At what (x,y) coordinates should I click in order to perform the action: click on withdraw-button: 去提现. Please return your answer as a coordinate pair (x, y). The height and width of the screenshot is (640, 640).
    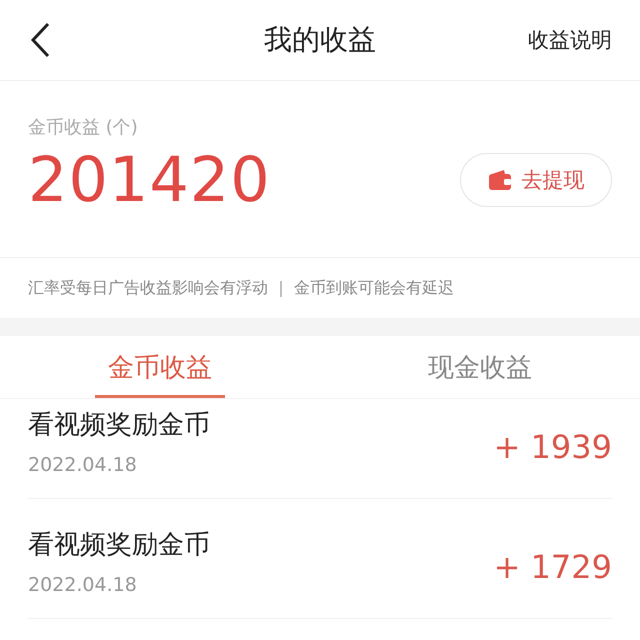
    Looking at the image, I should click on (536, 179).